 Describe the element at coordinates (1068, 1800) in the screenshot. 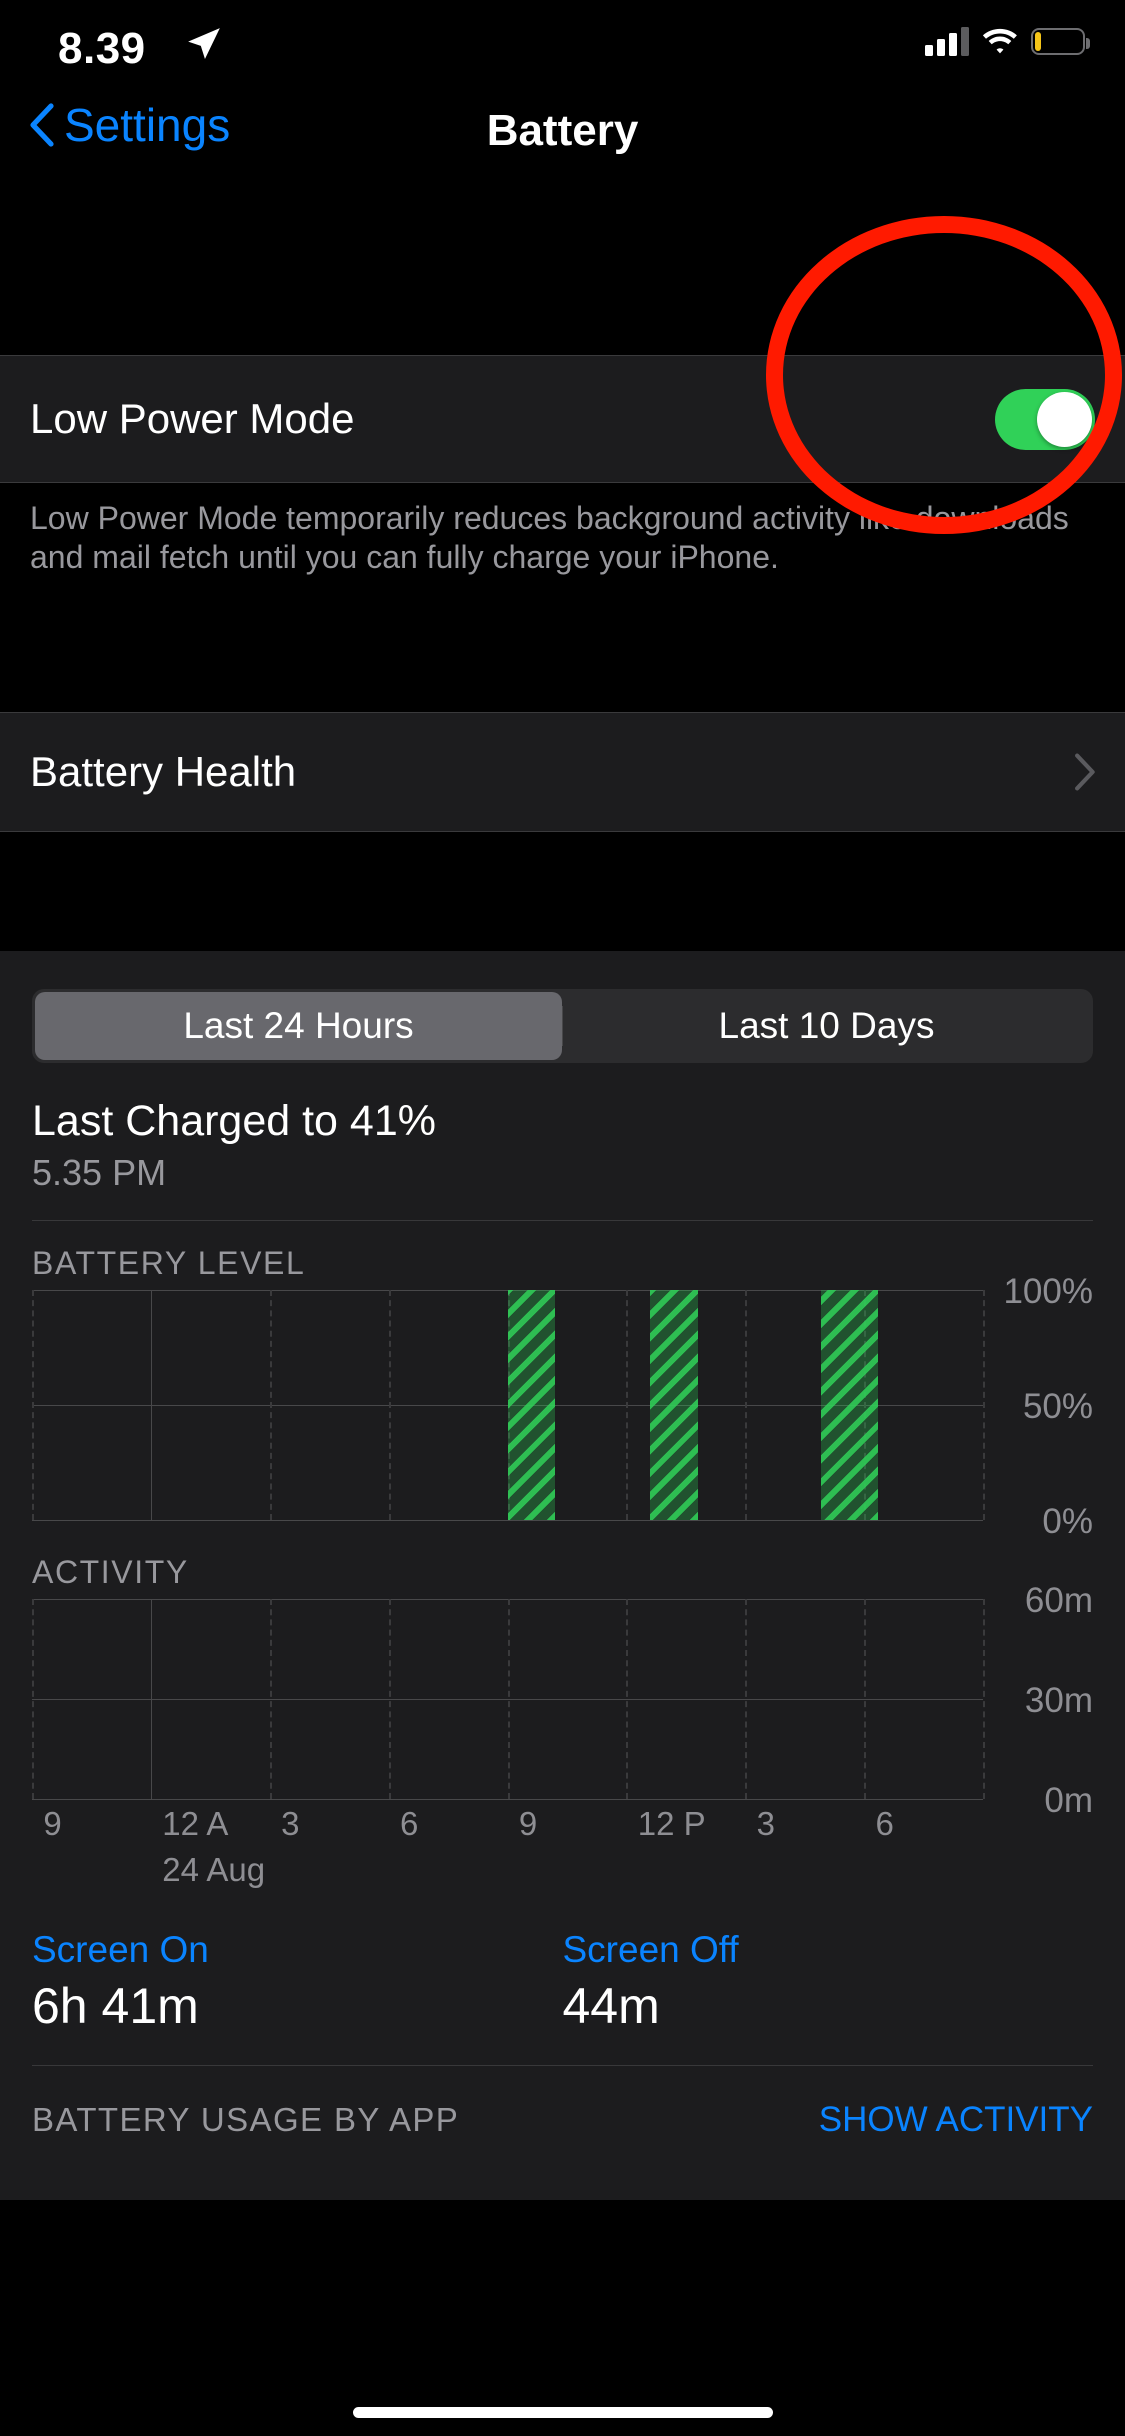

I see `y-tick-0m: 0m` at that location.